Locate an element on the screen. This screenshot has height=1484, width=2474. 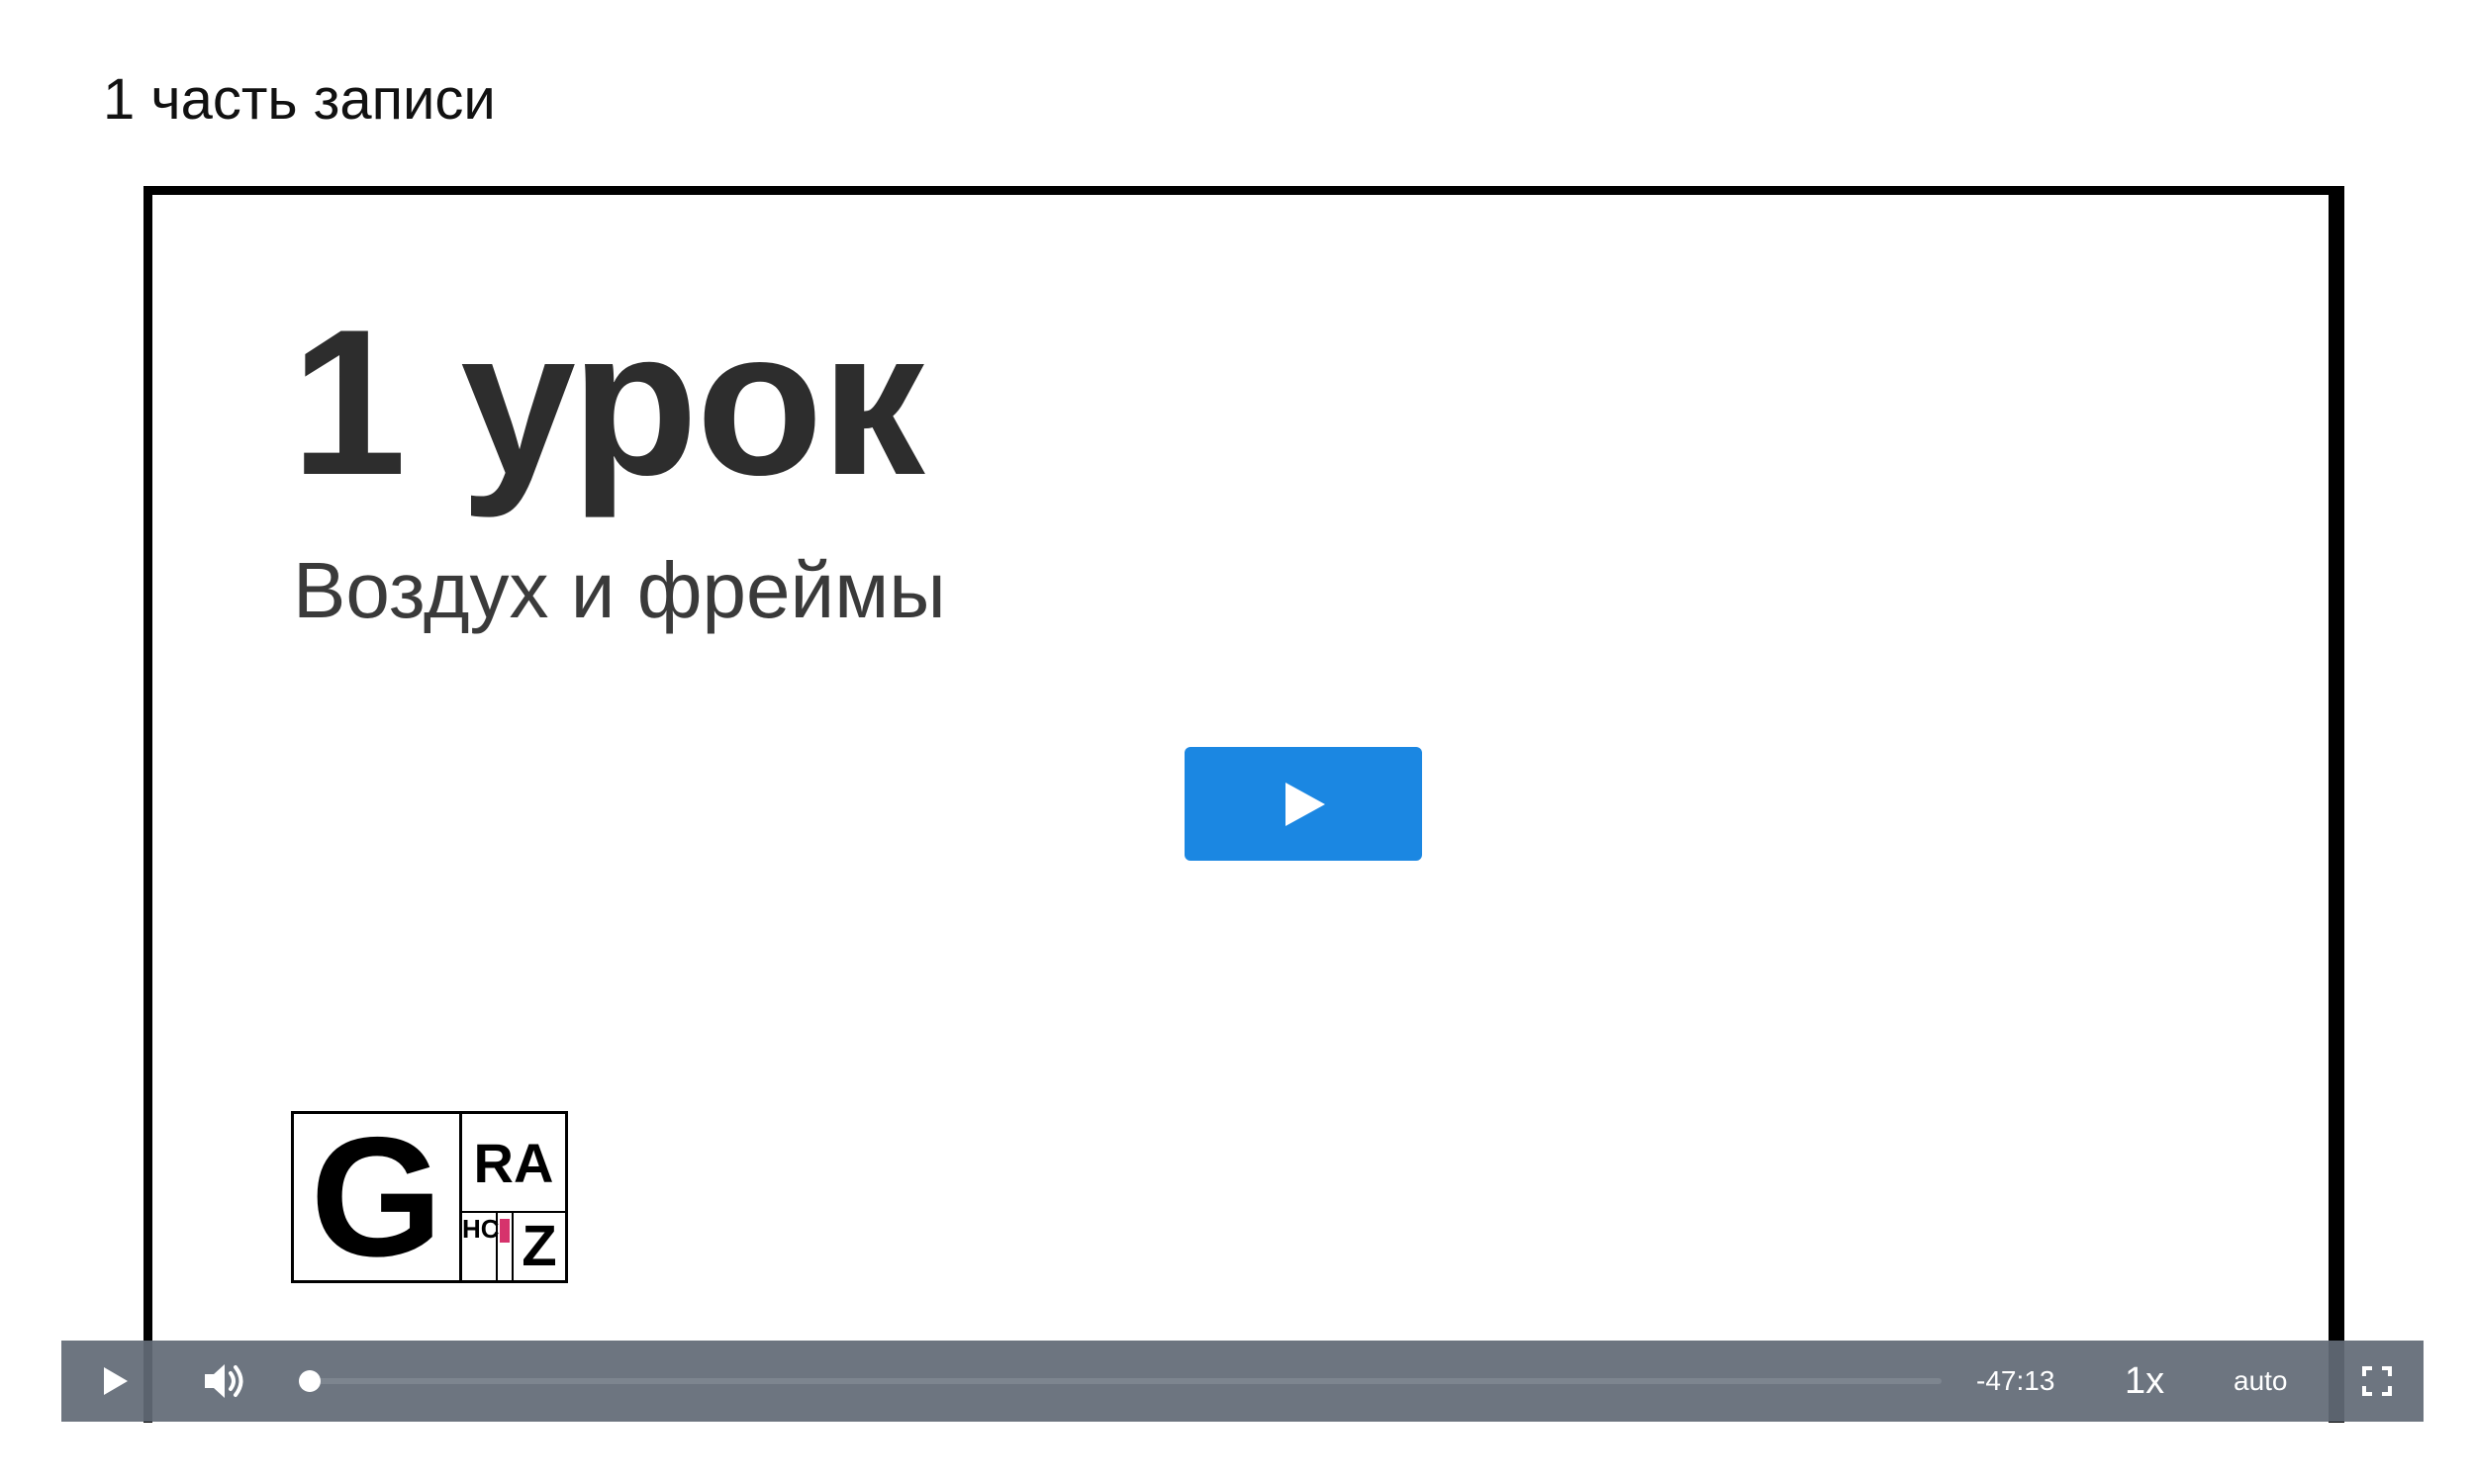
playback-speed-button: 1x is located at coordinates (2144, 1381).